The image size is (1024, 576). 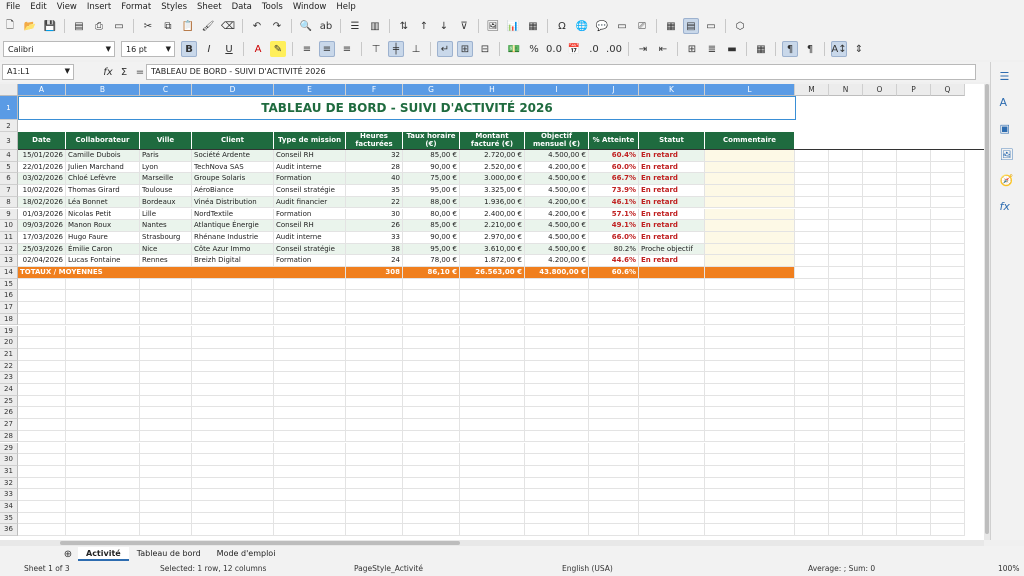 What do you see at coordinates (750, 141) in the screenshot?
I see `table-header-cell: Commentaire` at bounding box center [750, 141].